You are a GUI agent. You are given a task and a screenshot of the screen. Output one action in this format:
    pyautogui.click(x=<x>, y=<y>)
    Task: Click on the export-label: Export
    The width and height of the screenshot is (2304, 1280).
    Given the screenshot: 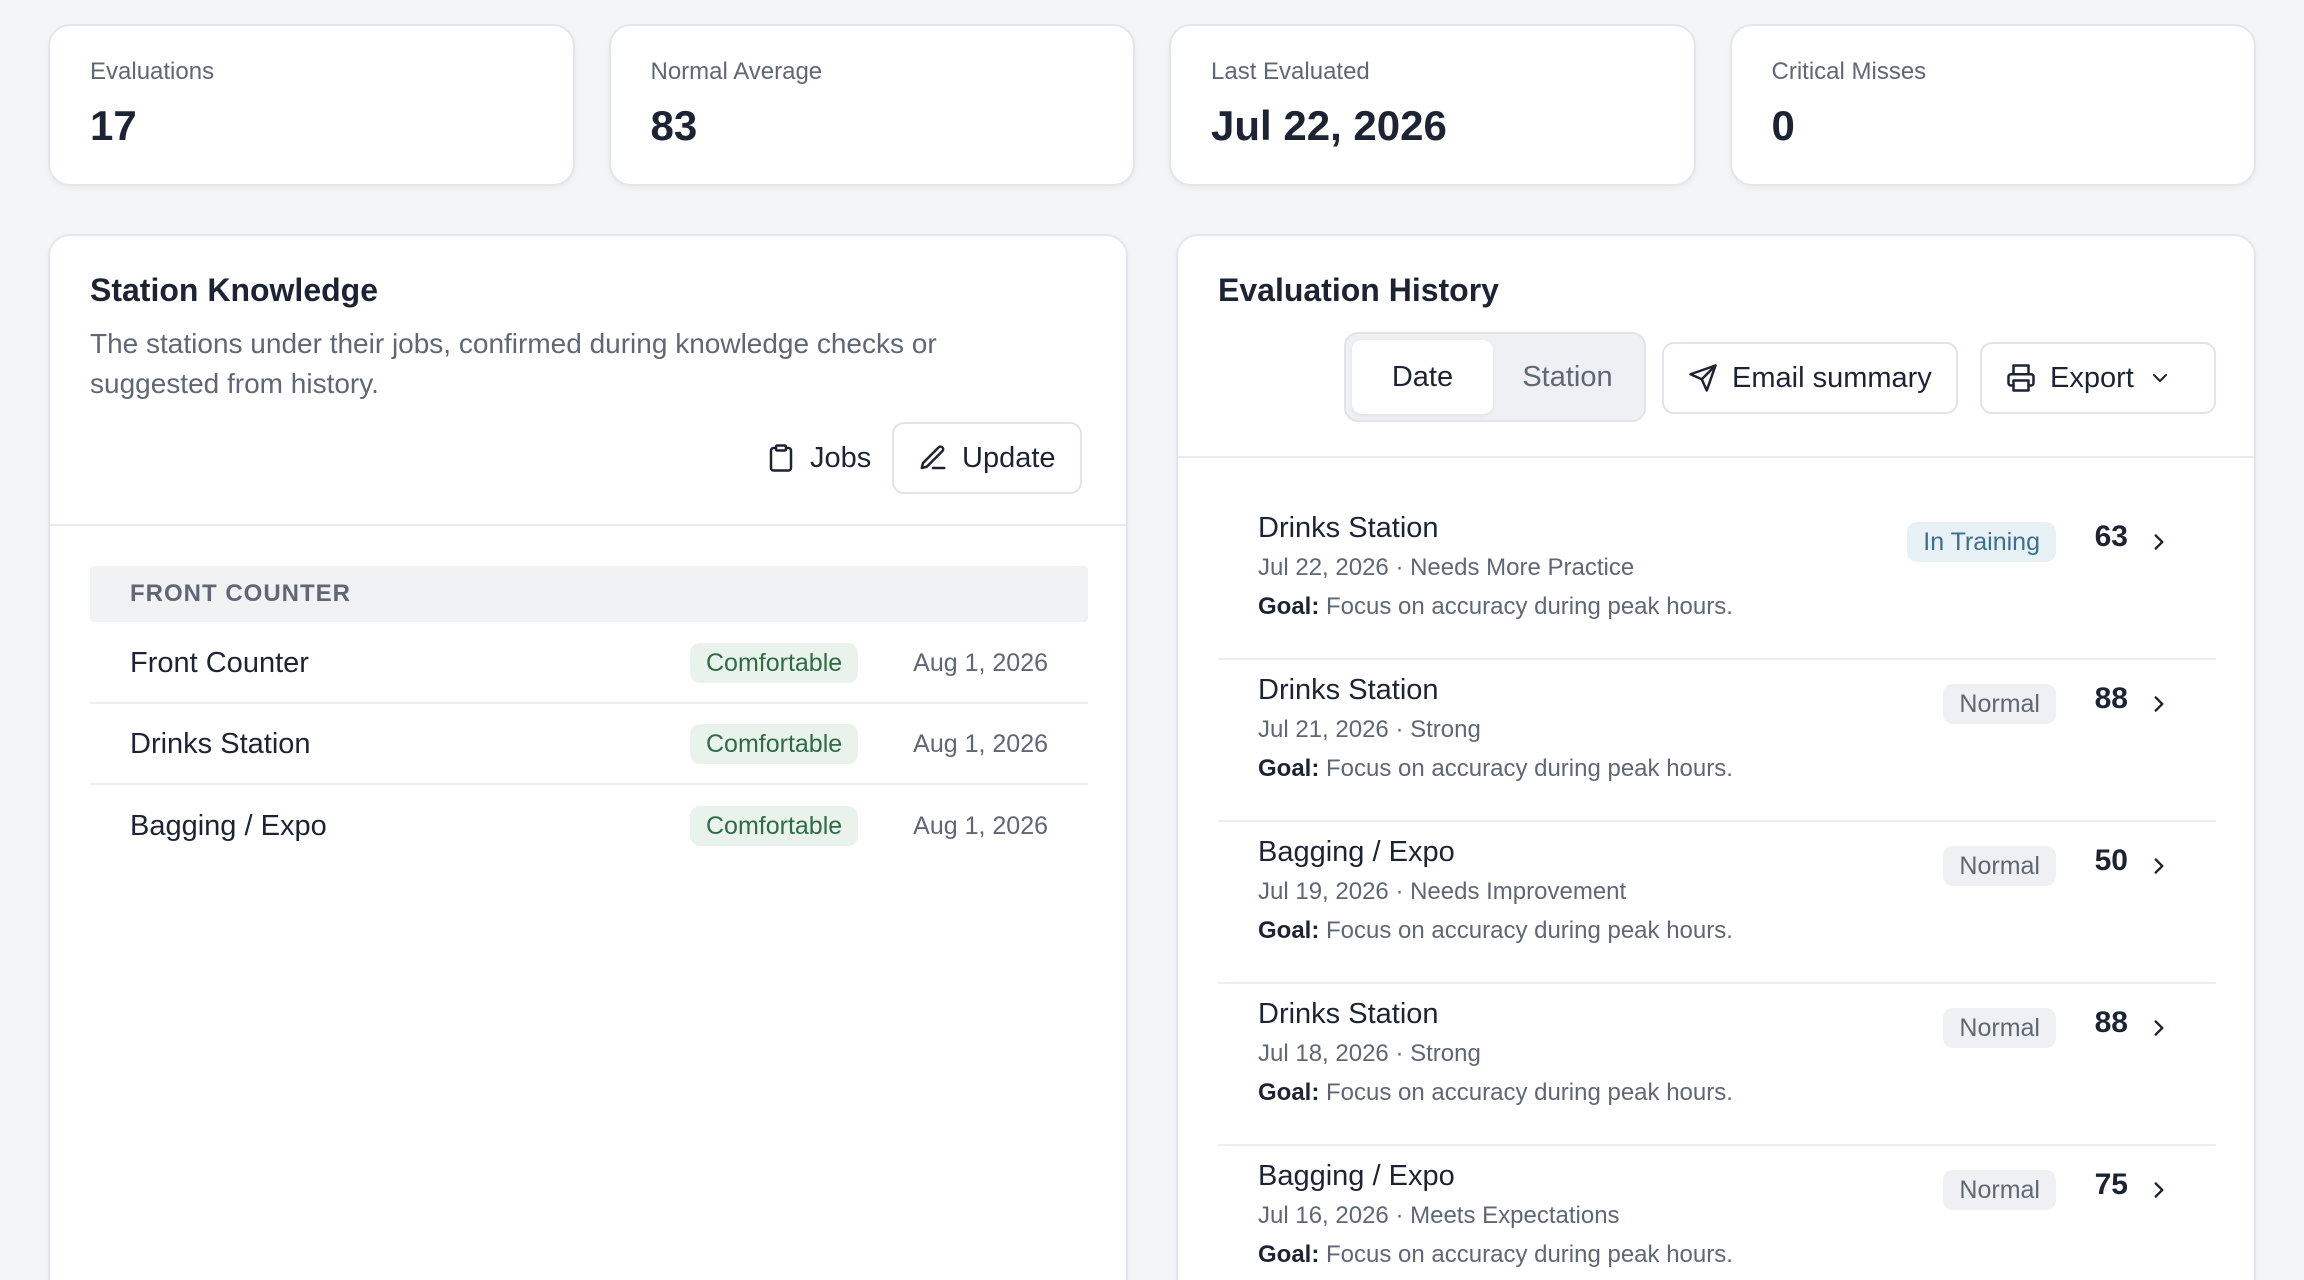 What is the action you would take?
    pyautogui.click(x=2092, y=377)
    